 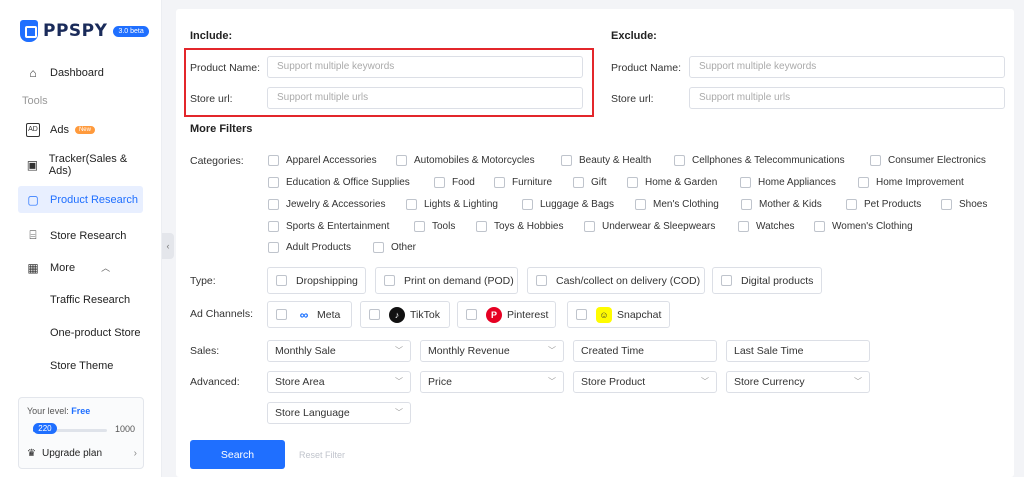 I want to click on category-lights-lighting: Lights & Lighting, so click(x=452, y=204).